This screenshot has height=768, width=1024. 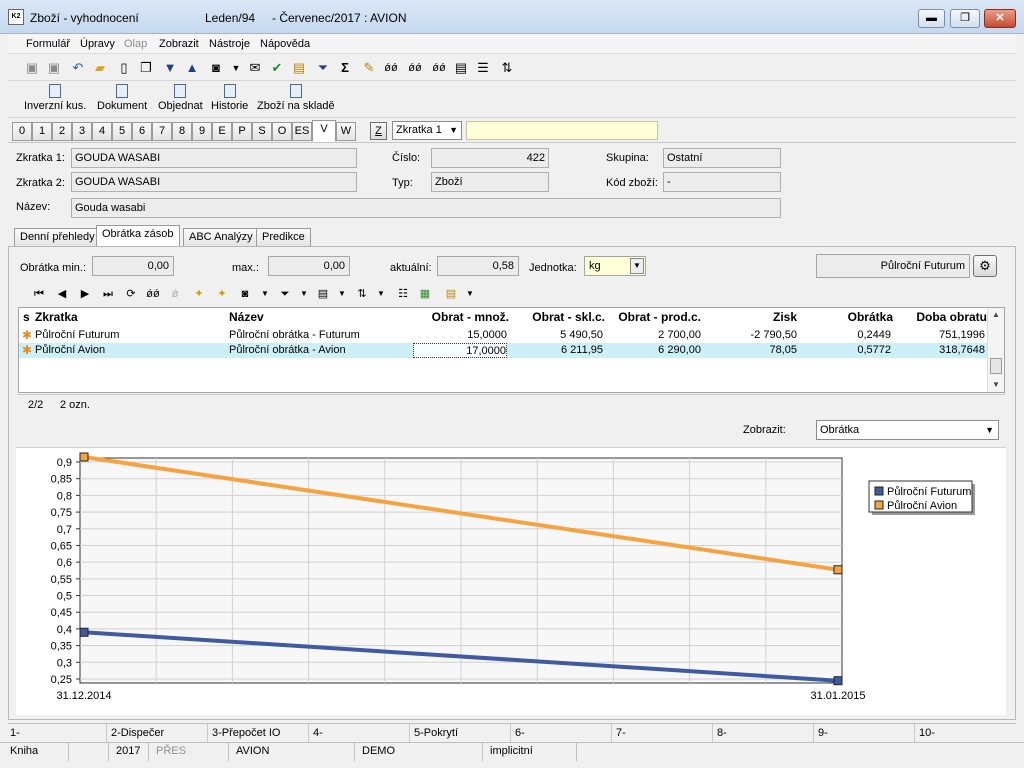 What do you see at coordinates (362, 294) in the screenshot?
I see `sort-az-icon: ⇅` at bounding box center [362, 294].